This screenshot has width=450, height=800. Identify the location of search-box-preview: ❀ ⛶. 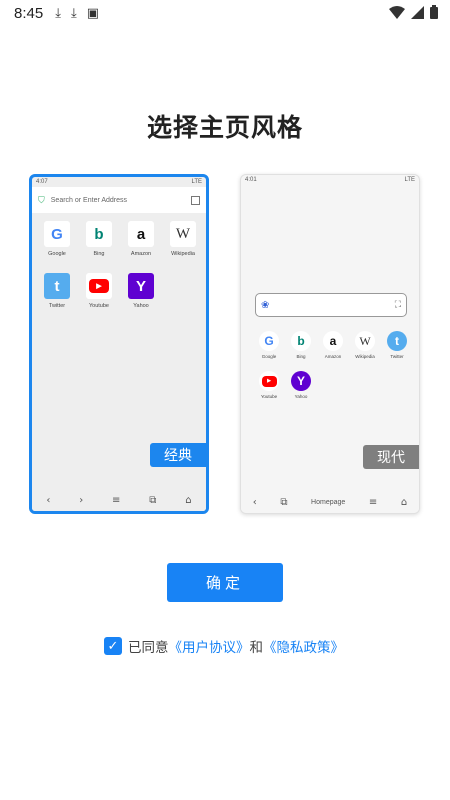
(331, 305).